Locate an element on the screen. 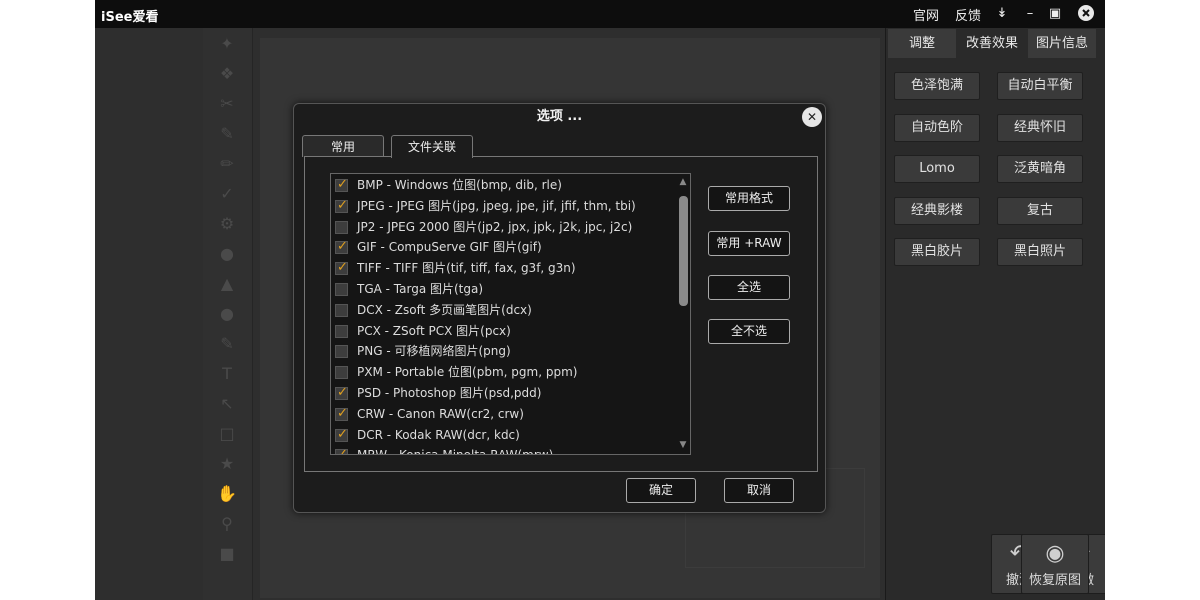 The image size is (1200, 600). bg-tool-icon: ✋ is located at coordinates (227, 493).